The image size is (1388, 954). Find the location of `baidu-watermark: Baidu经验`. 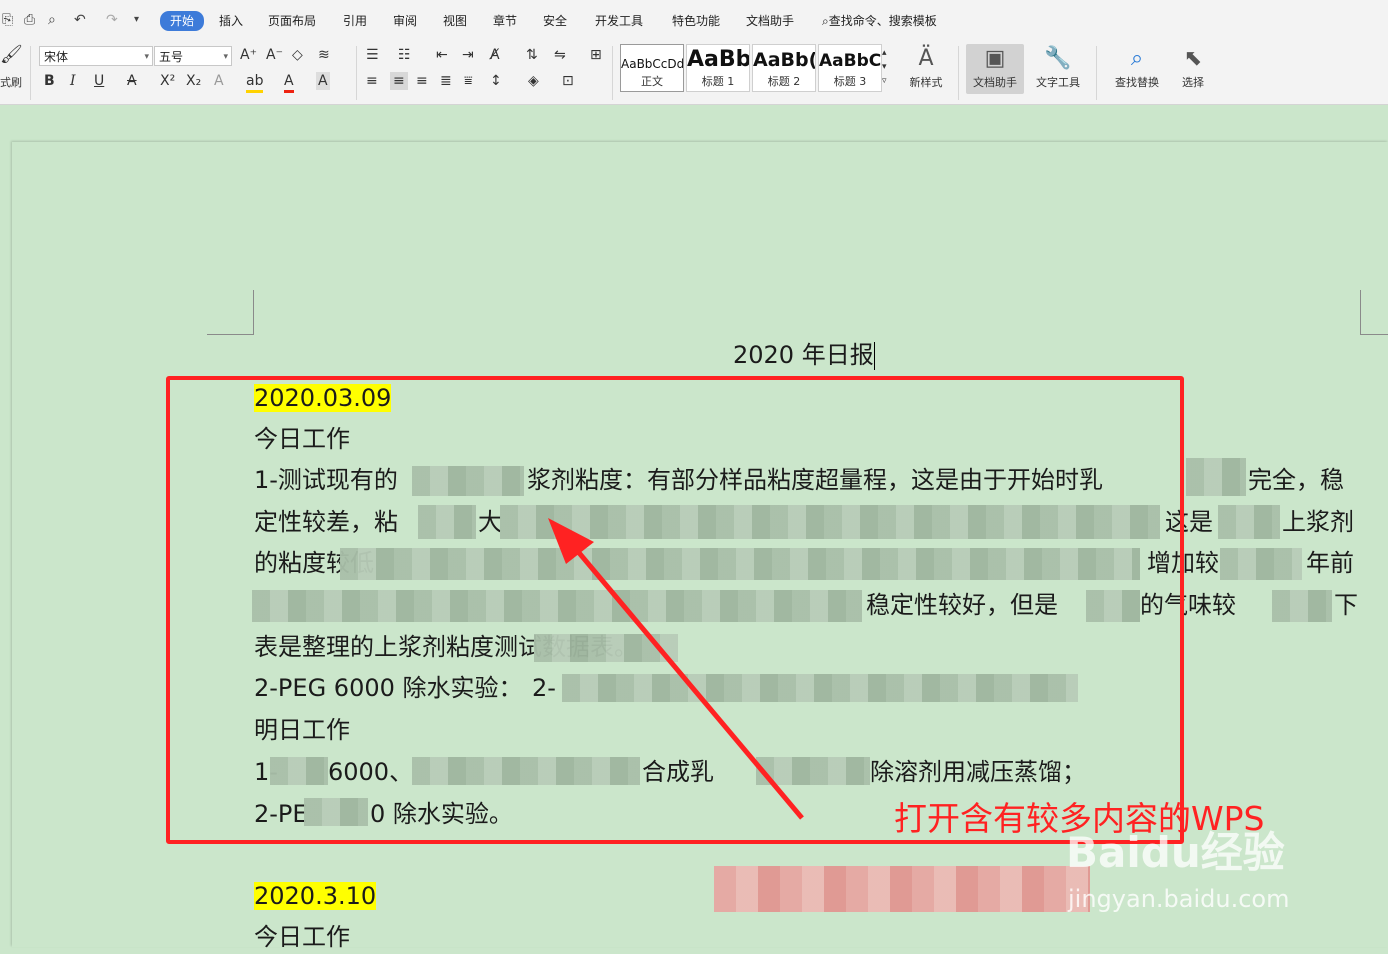

baidu-watermark: Baidu经验 is located at coordinates (1175, 852).